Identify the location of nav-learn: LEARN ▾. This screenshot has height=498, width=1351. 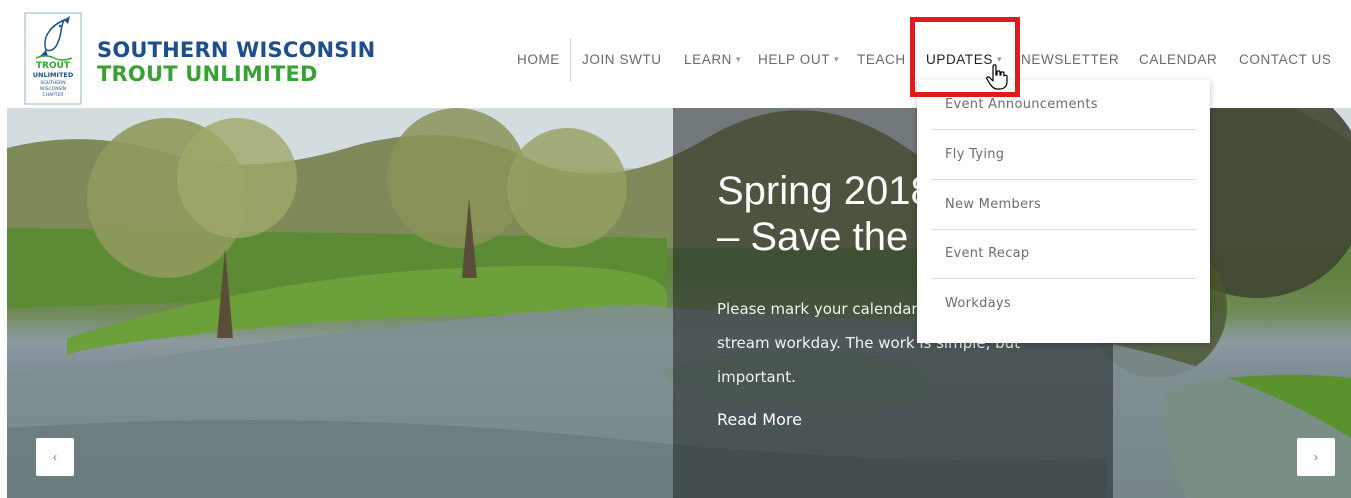
(712, 59).